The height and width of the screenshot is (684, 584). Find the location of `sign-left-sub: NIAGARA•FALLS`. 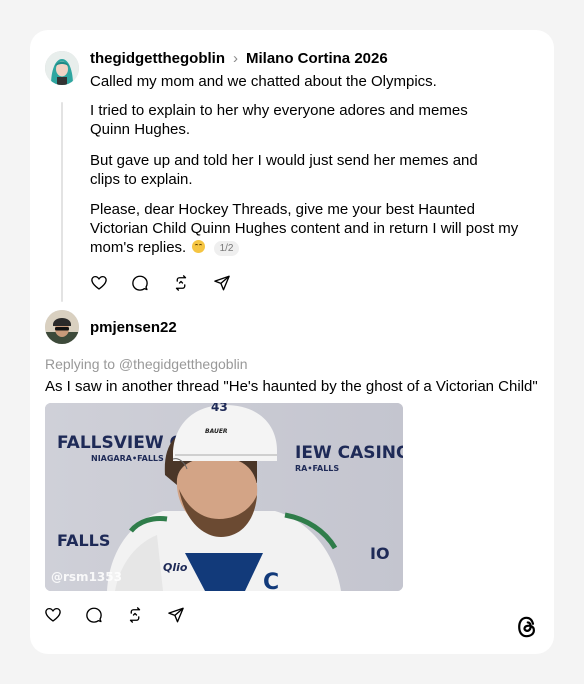

sign-left-sub: NIAGARA•FALLS is located at coordinates (127, 458).